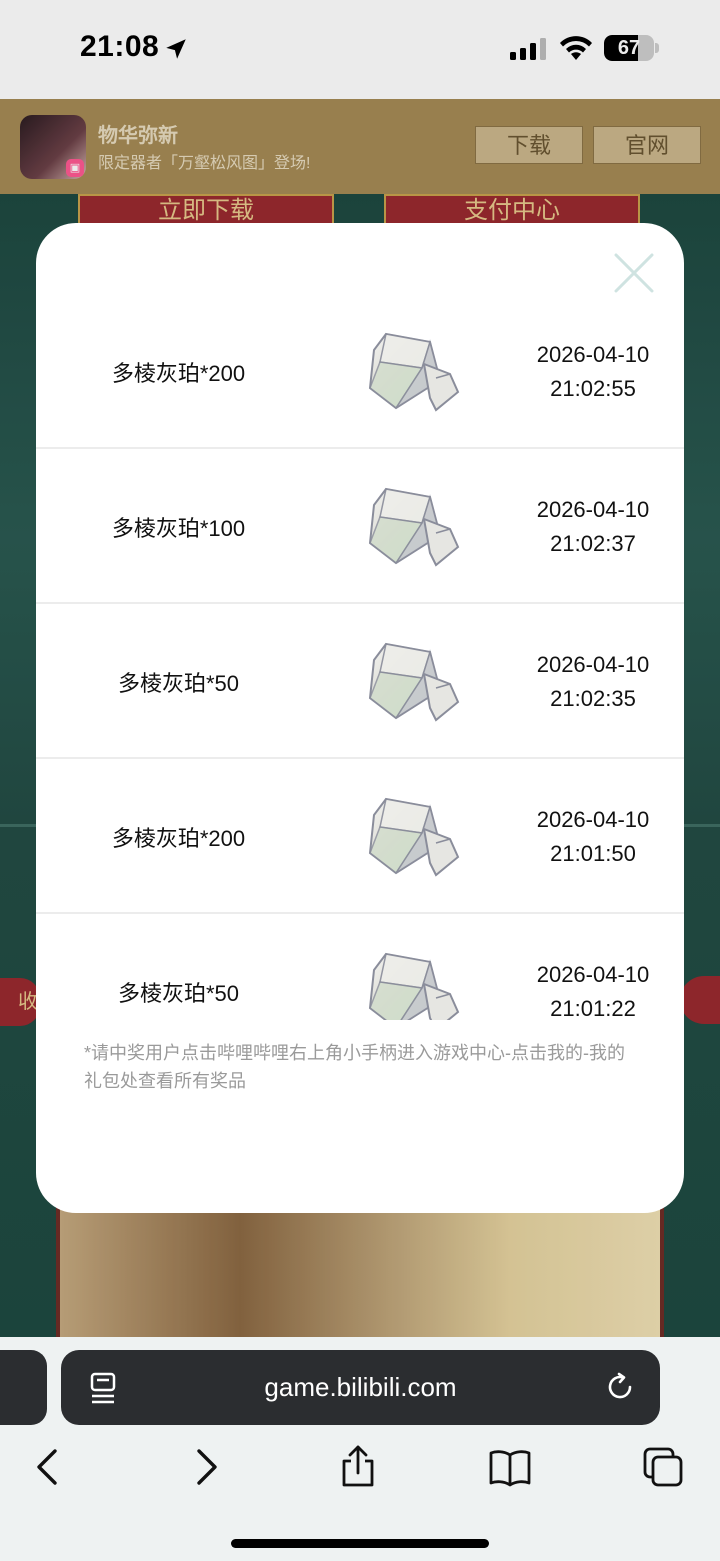 This screenshot has height=1561, width=720. I want to click on record-time: 21:01:22, so click(593, 1008).